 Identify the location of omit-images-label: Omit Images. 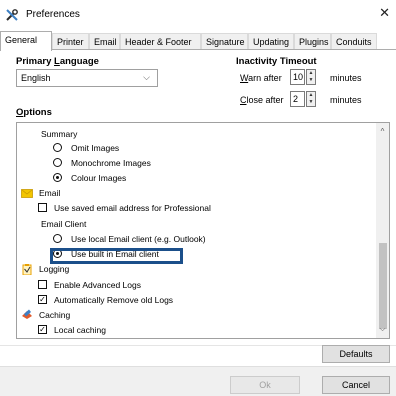
(95, 148).